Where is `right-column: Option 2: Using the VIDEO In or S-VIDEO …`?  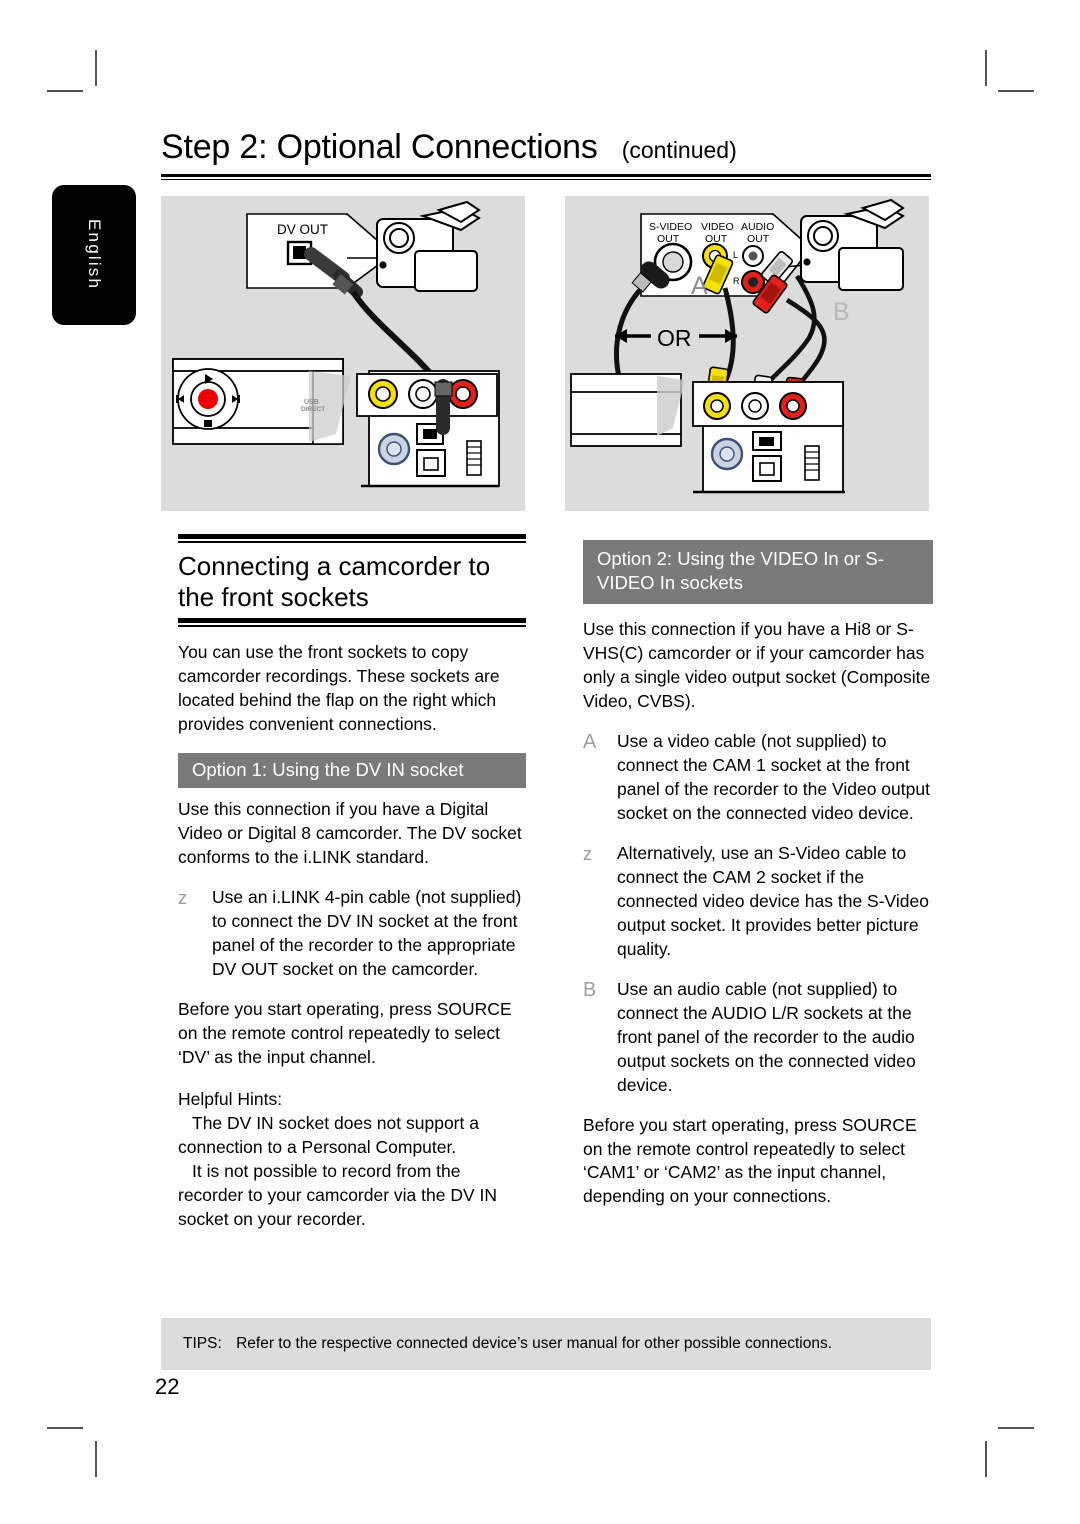
right-column: Option 2: Using the VIDEO In or S-VIDEO … is located at coordinates (758, 882).